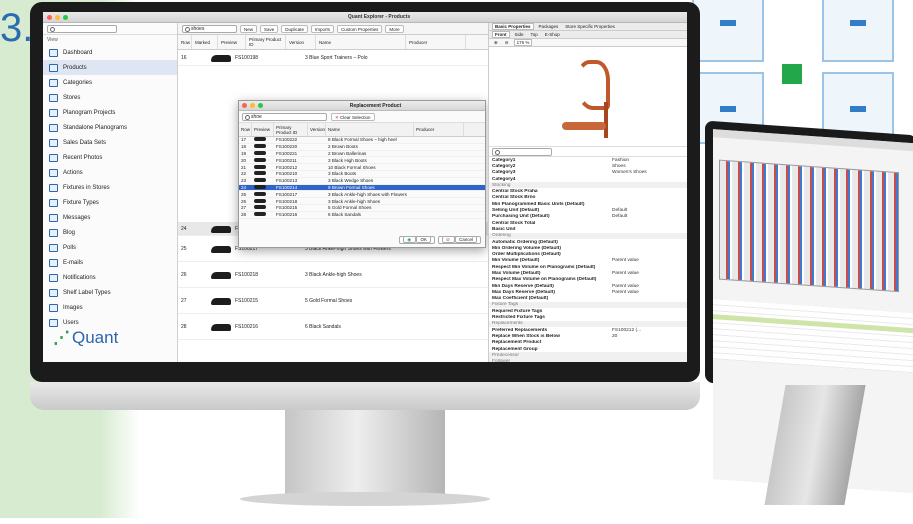 The height and width of the screenshot is (524, 913). I want to click on sidebar-item-actions: Actions, so click(110, 172).